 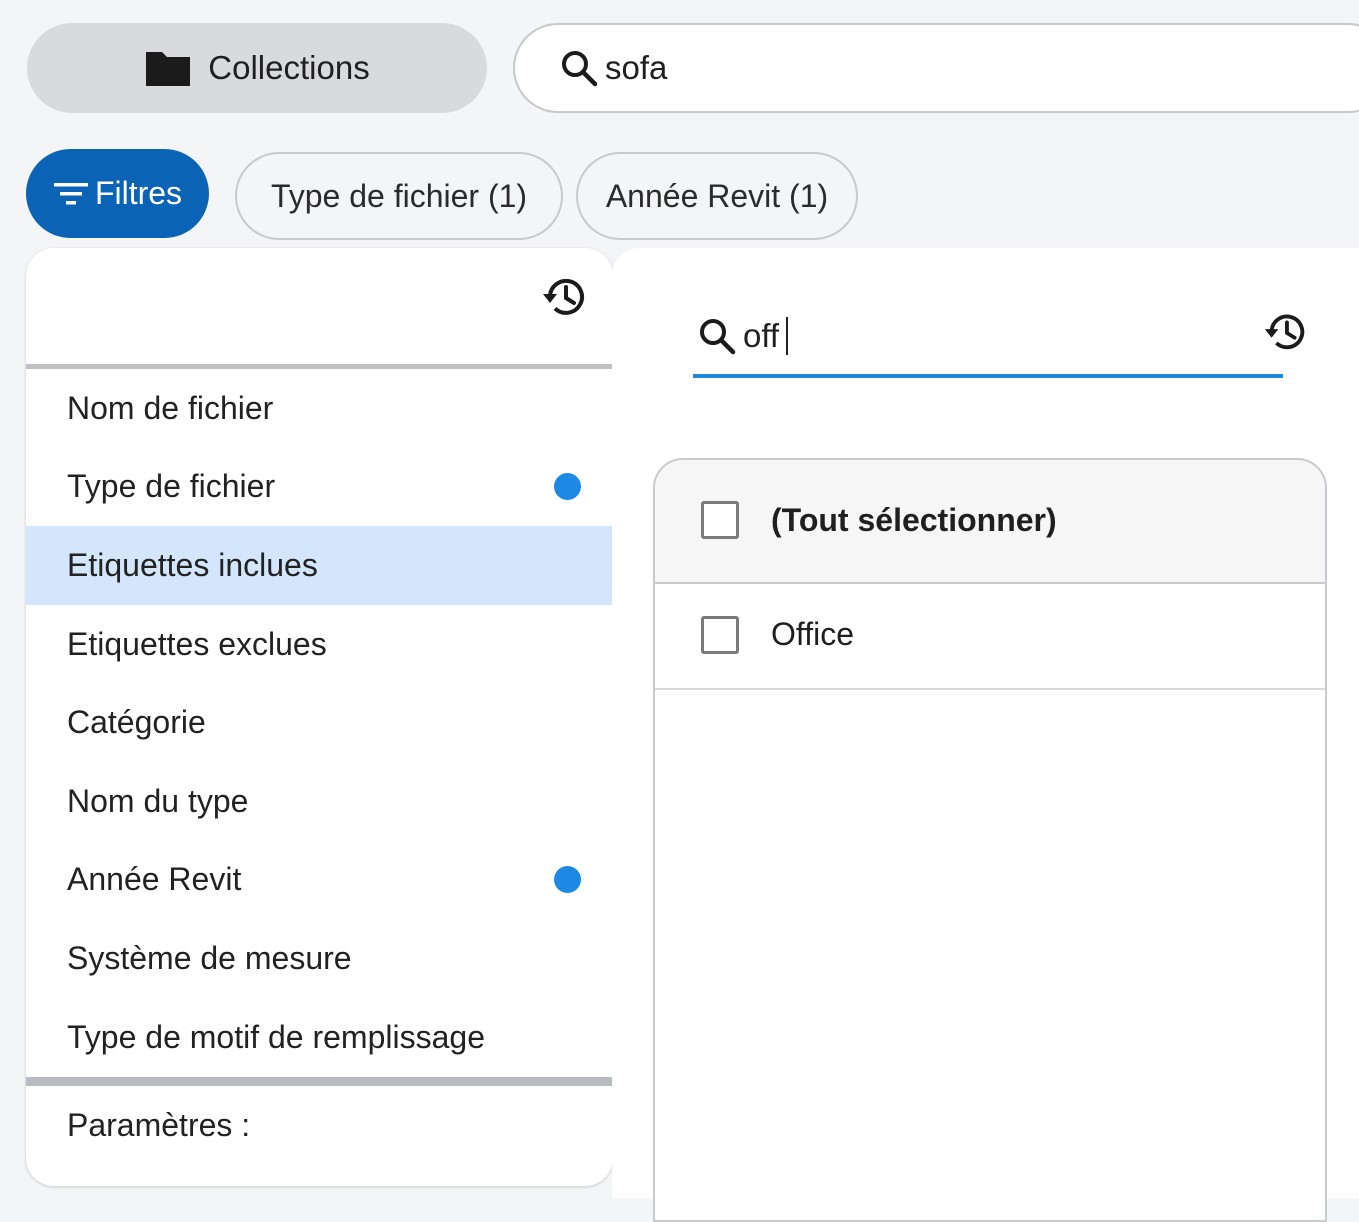 I want to click on menu-item-etiquettes-exclues: Etiquettes exclues, so click(x=319, y=644).